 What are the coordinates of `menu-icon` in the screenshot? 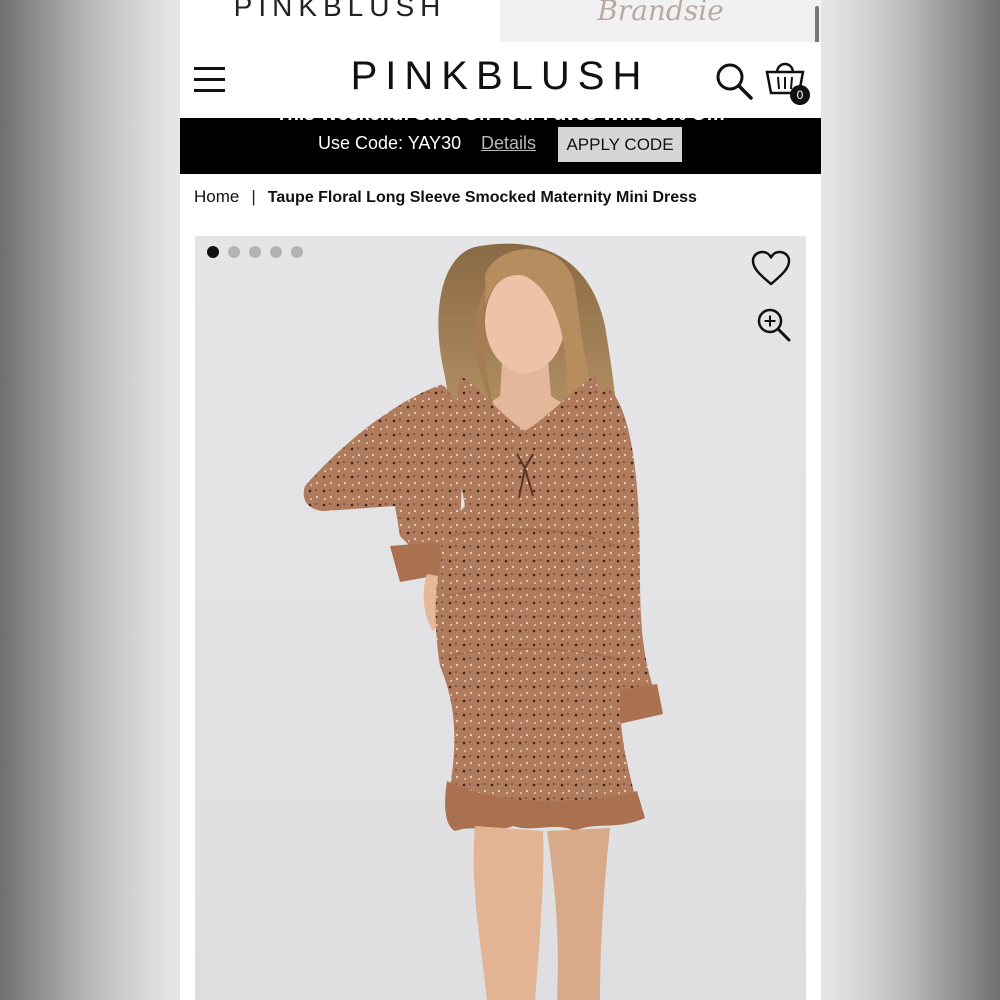 It's located at (210, 80).